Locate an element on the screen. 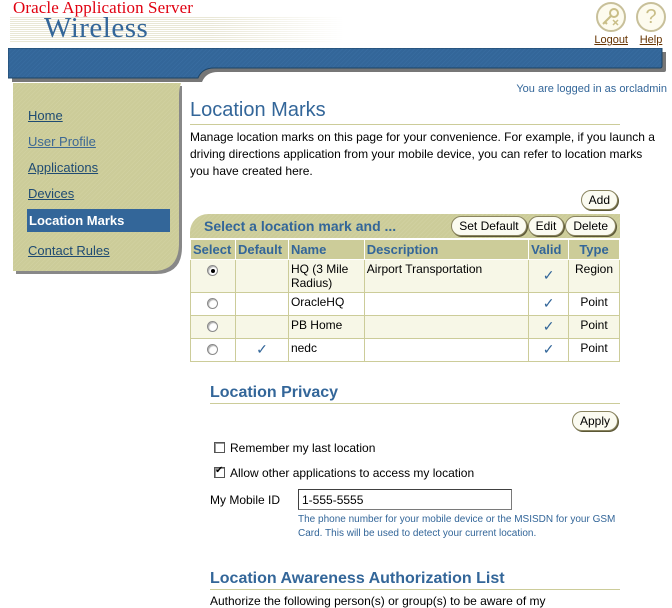 The height and width of the screenshot is (608, 672). sidebar-item-label: Location Marks is located at coordinates (77, 220).